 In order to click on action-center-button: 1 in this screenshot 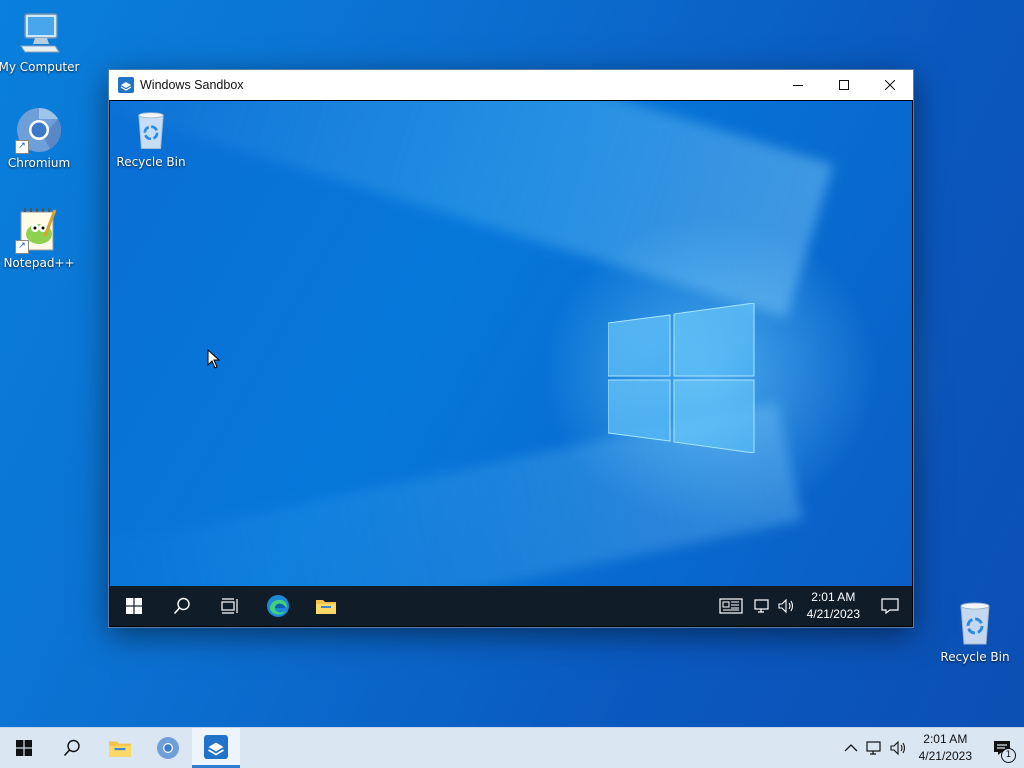, I will do `click(1002, 748)`.